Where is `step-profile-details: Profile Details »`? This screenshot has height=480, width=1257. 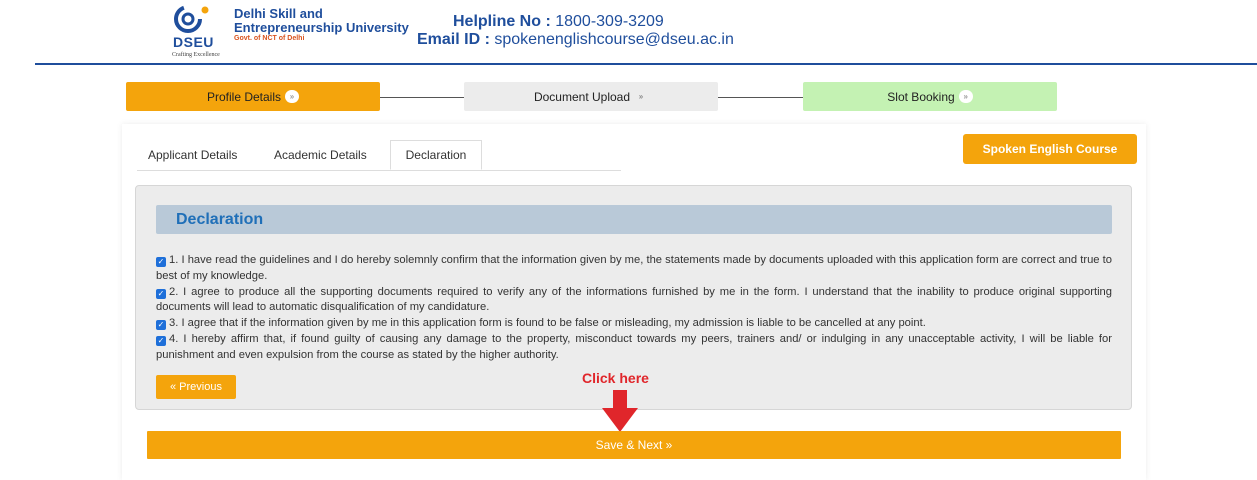
step-profile-details: Profile Details » is located at coordinates (253, 96).